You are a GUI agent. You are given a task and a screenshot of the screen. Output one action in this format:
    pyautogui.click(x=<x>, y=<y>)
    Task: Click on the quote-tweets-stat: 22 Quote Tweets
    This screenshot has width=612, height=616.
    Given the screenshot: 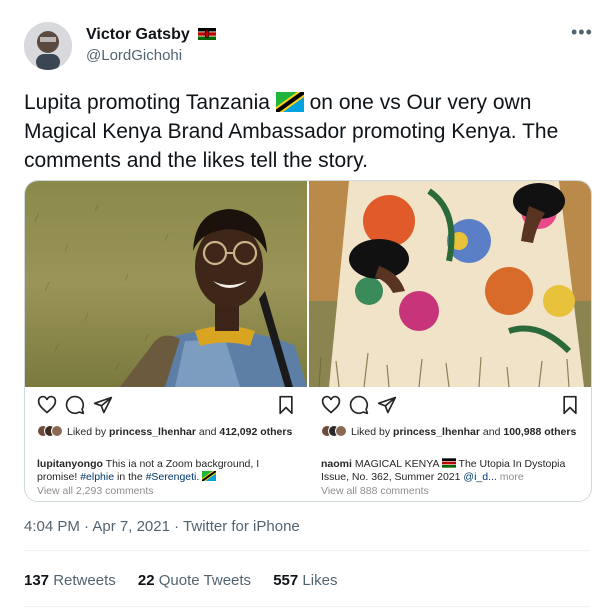 What is the action you would take?
    pyautogui.click(x=194, y=580)
    